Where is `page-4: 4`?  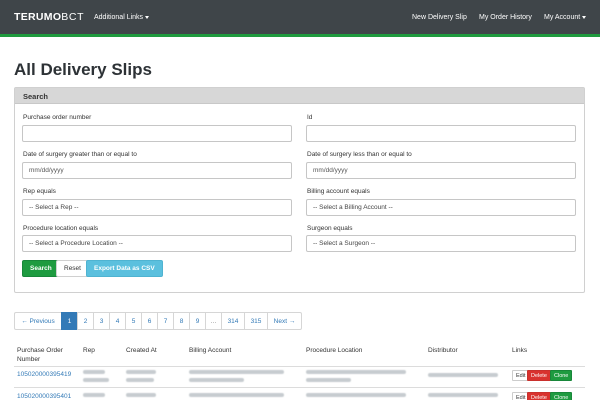 page-4: 4 is located at coordinates (117, 321).